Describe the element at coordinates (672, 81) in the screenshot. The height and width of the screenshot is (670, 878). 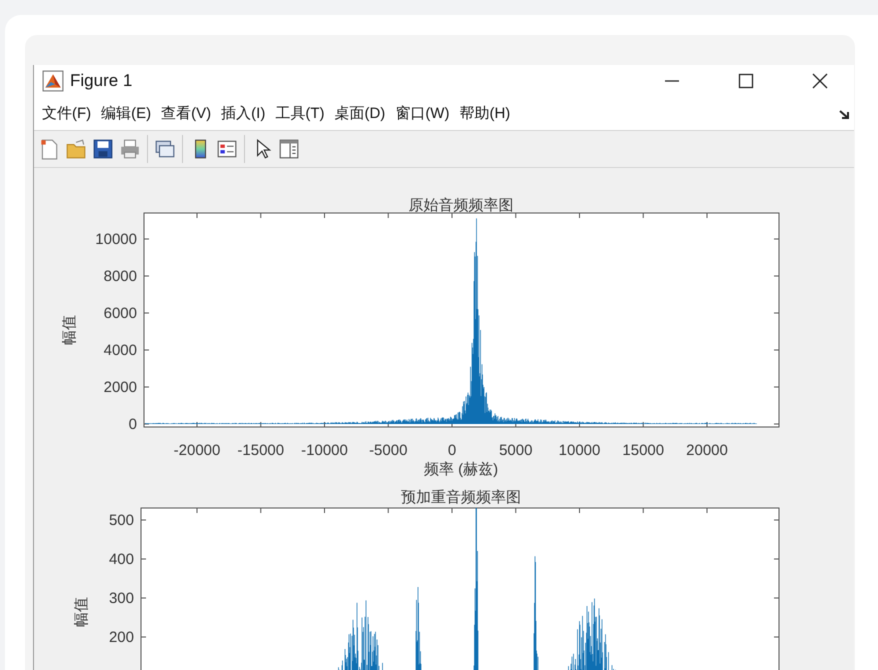
I see `minimize-icon` at that location.